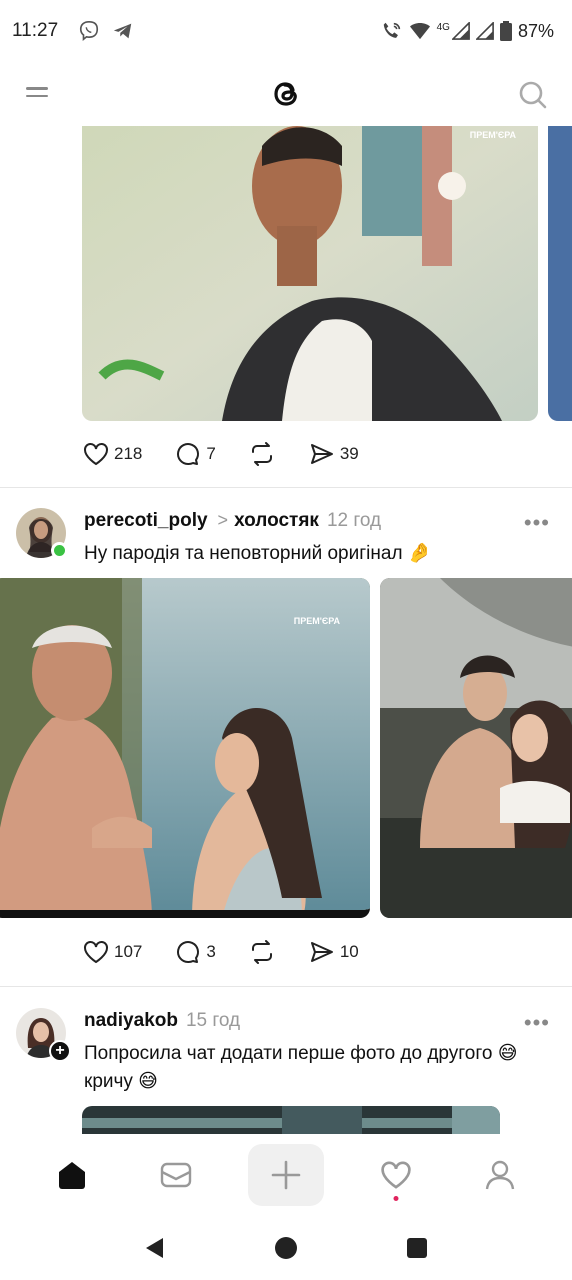 The width and height of the screenshot is (572, 1280). Describe the element at coordinates (420, 31) in the screenshot. I see `wifi-icon` at that location.